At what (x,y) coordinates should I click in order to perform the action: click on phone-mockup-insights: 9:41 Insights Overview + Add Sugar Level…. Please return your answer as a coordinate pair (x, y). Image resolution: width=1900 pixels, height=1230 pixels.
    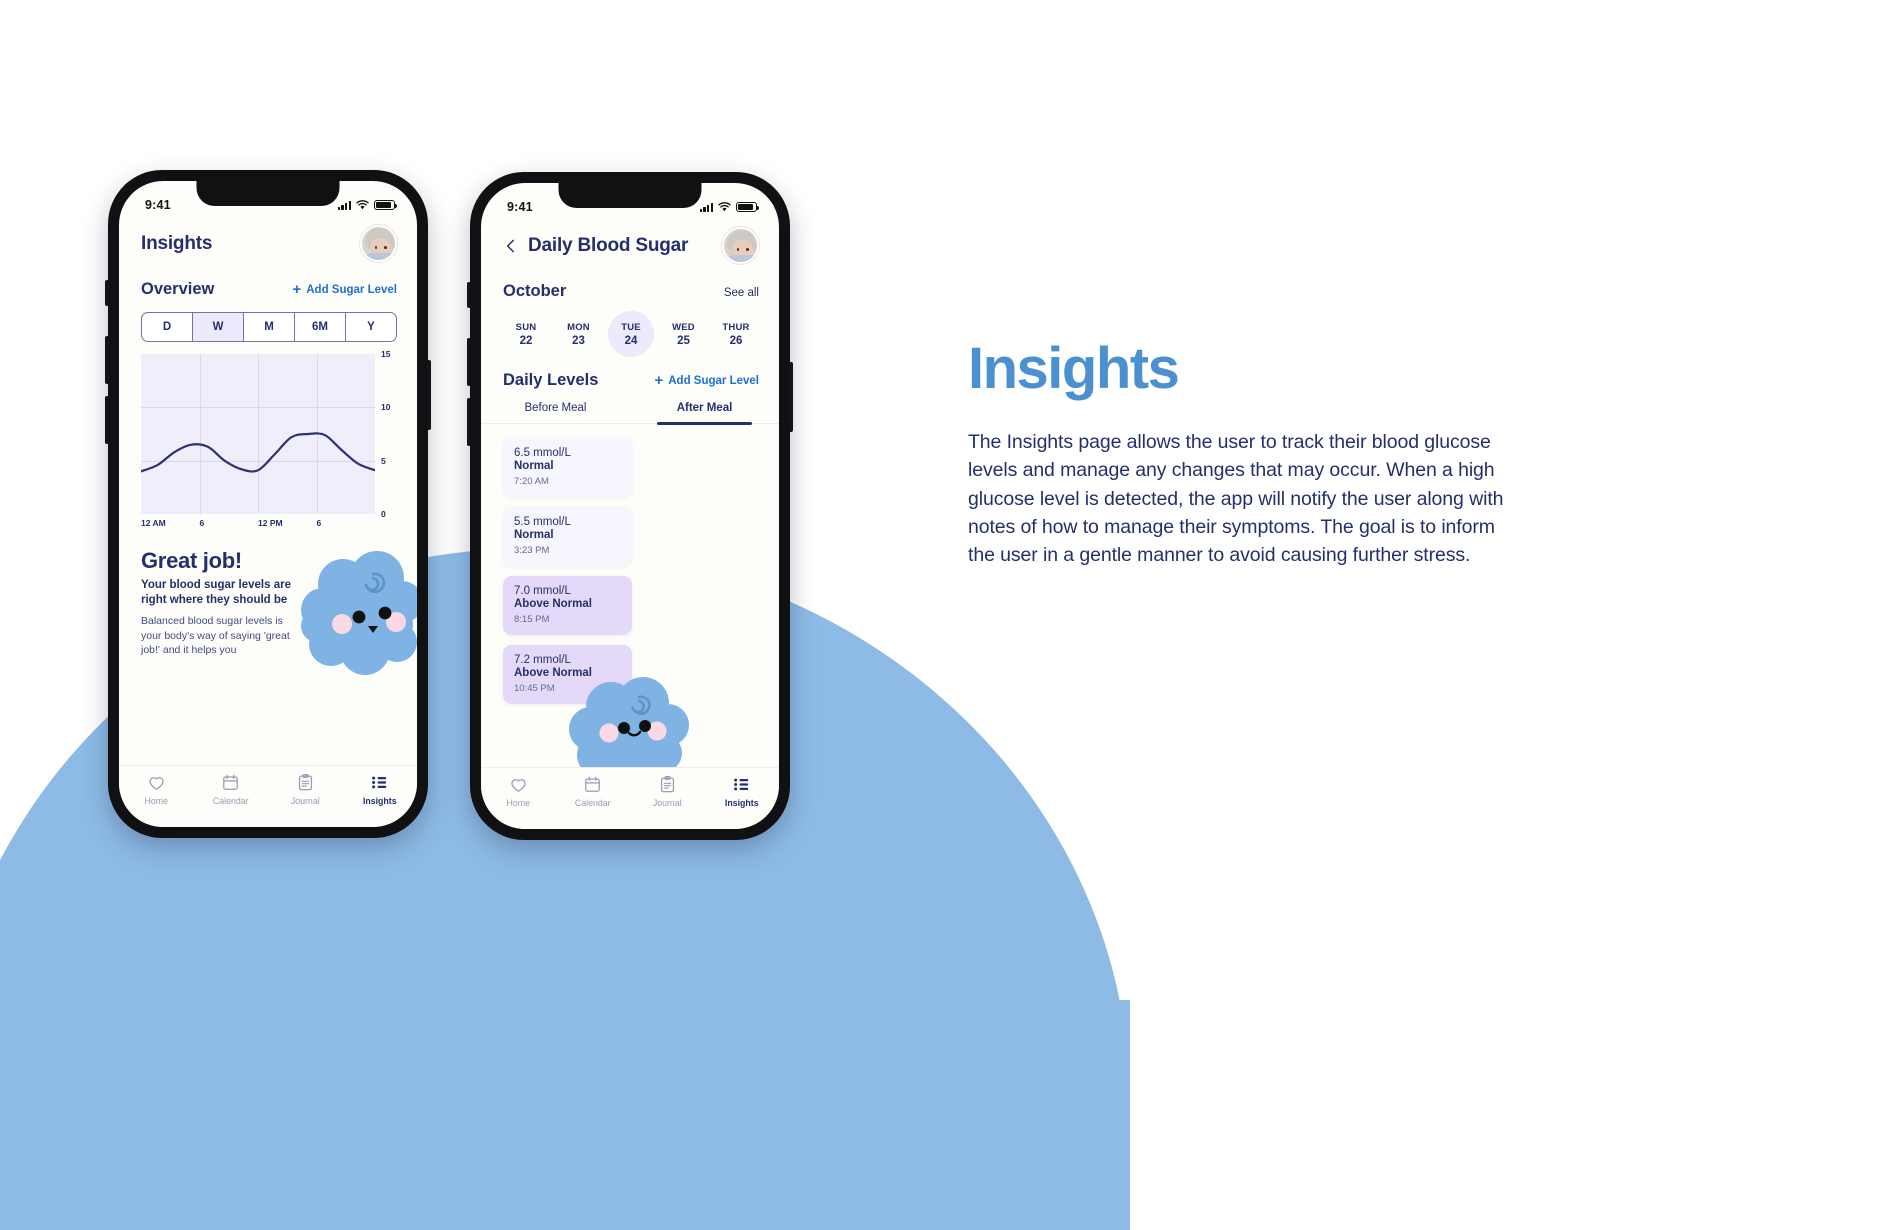
    Looking at the image, I should click on (268, 504).